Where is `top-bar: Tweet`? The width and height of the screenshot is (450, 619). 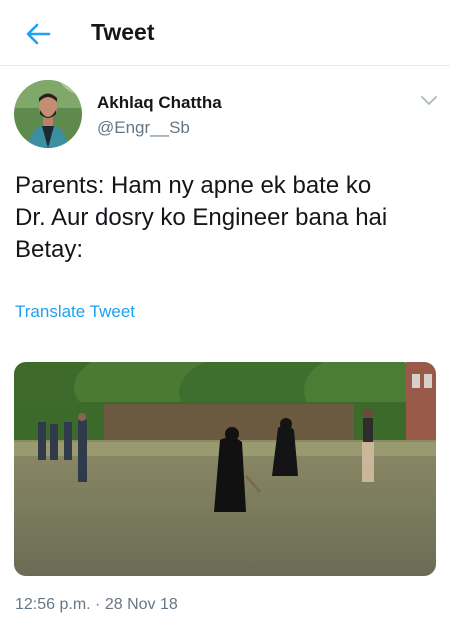 top-bar: Tweet is located at coordinates (225, 33).